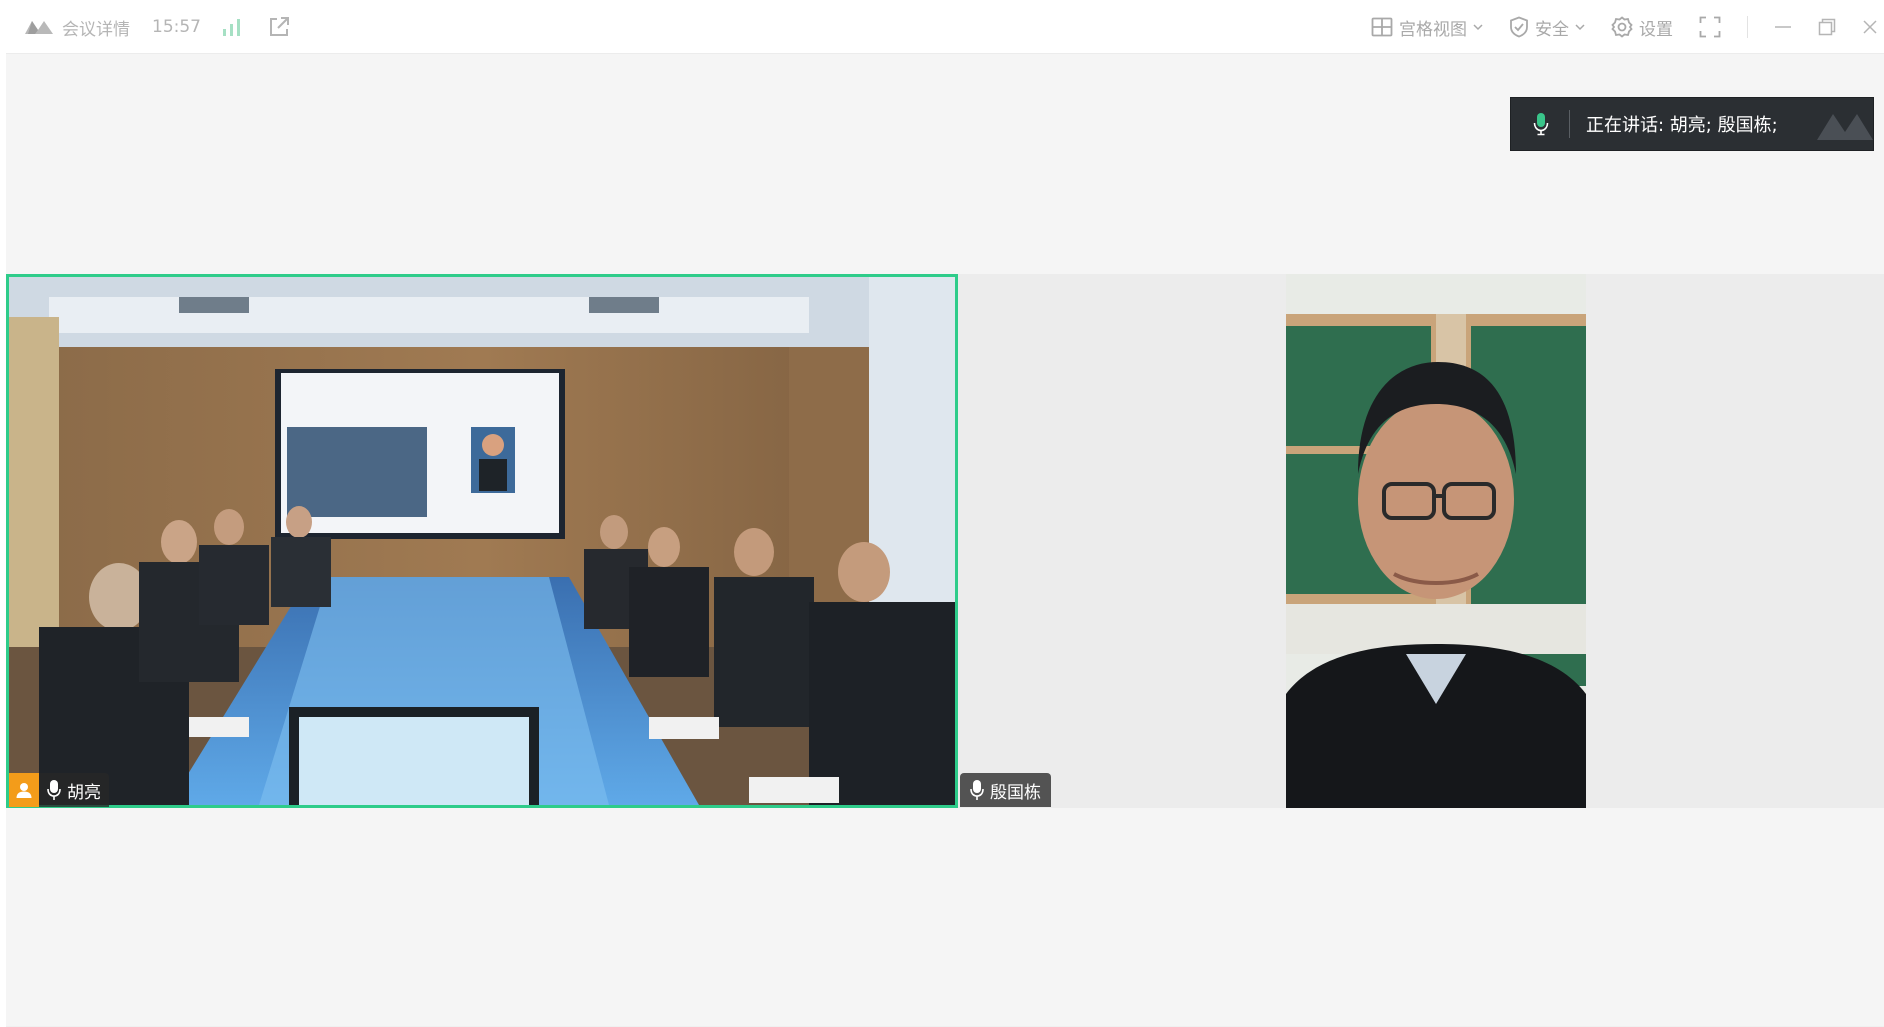 Image resolution: width=1884 pixels, height=1027 pixels. What do you see at coordinates (39, 27) in the screenshot?
I see `app-logo-icon` at bounding box center [39, 27].